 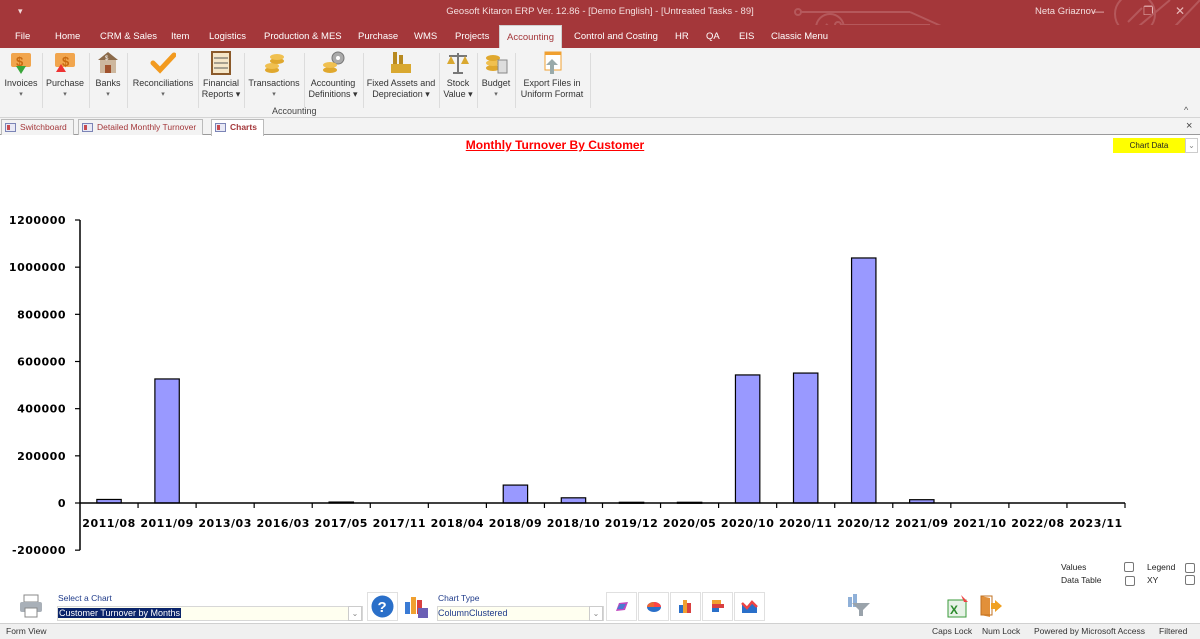 I want to click on bar-chart-icon, so click(x=718, y=606).